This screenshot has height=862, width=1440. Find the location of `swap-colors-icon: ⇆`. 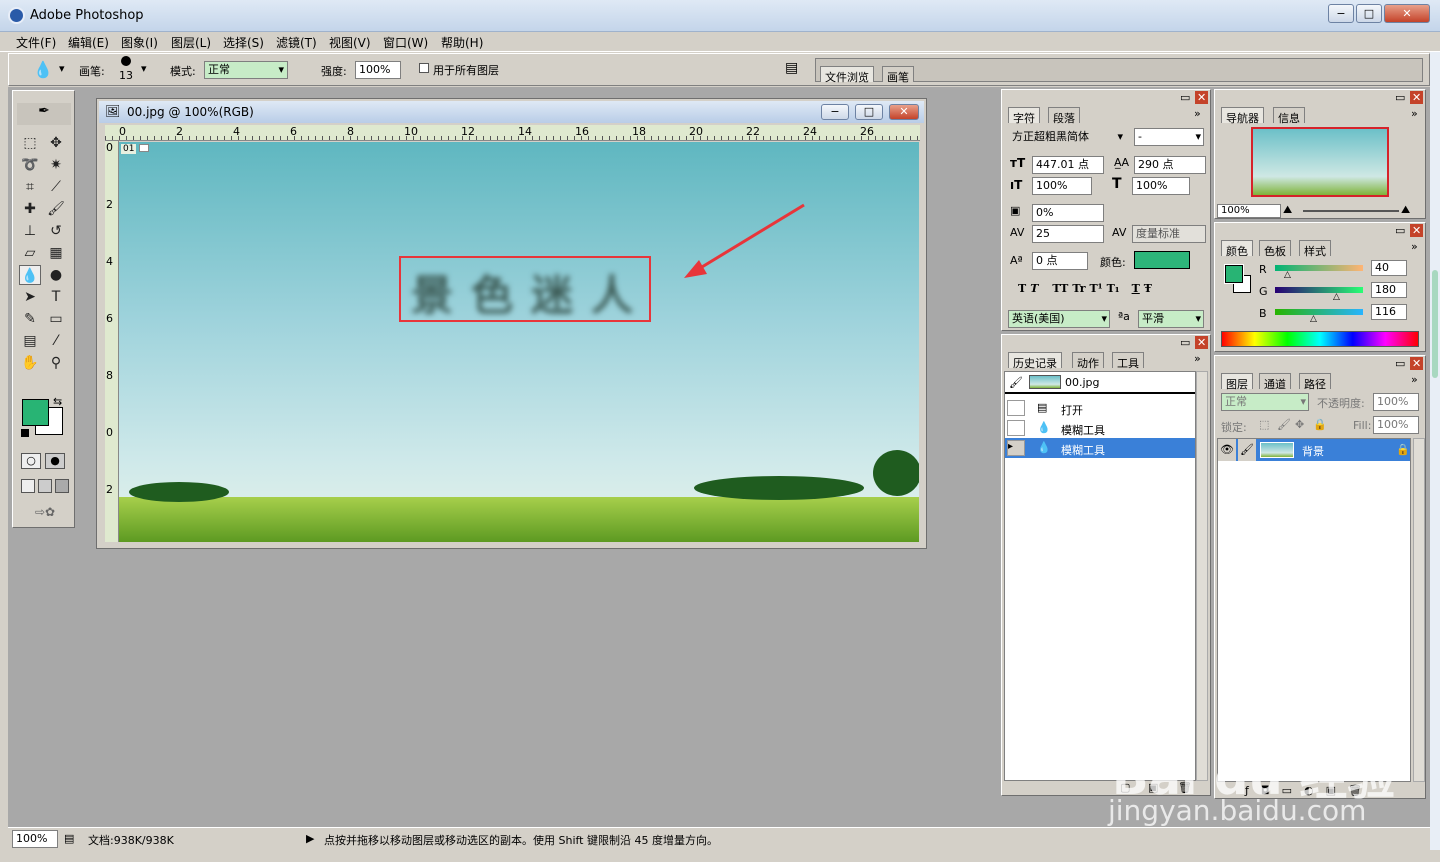

swap-colors-icon: ⇆ is located at coordinates (57, 401).